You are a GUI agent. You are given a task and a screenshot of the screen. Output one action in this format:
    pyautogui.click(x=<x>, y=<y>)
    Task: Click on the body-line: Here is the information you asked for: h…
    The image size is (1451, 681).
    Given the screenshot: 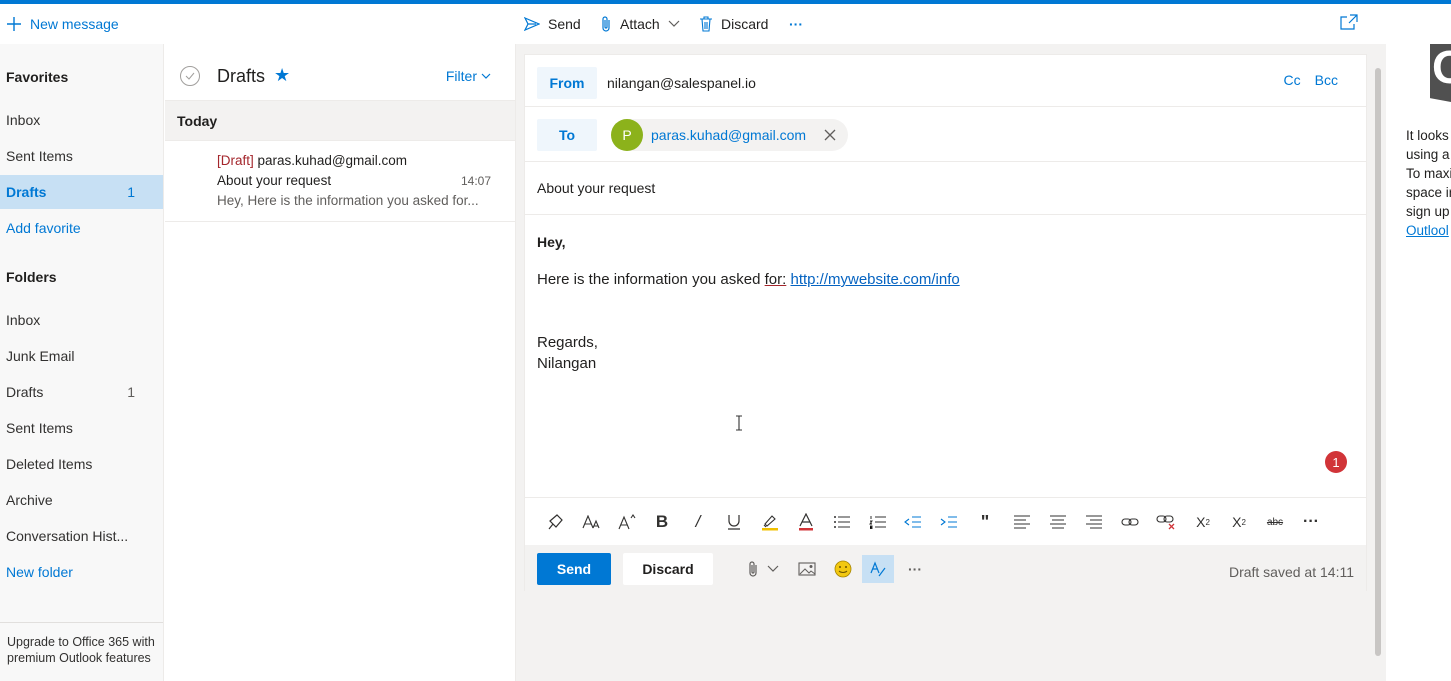 What is the action you would take?
    pyautogui.click(x=748, y=279)
    